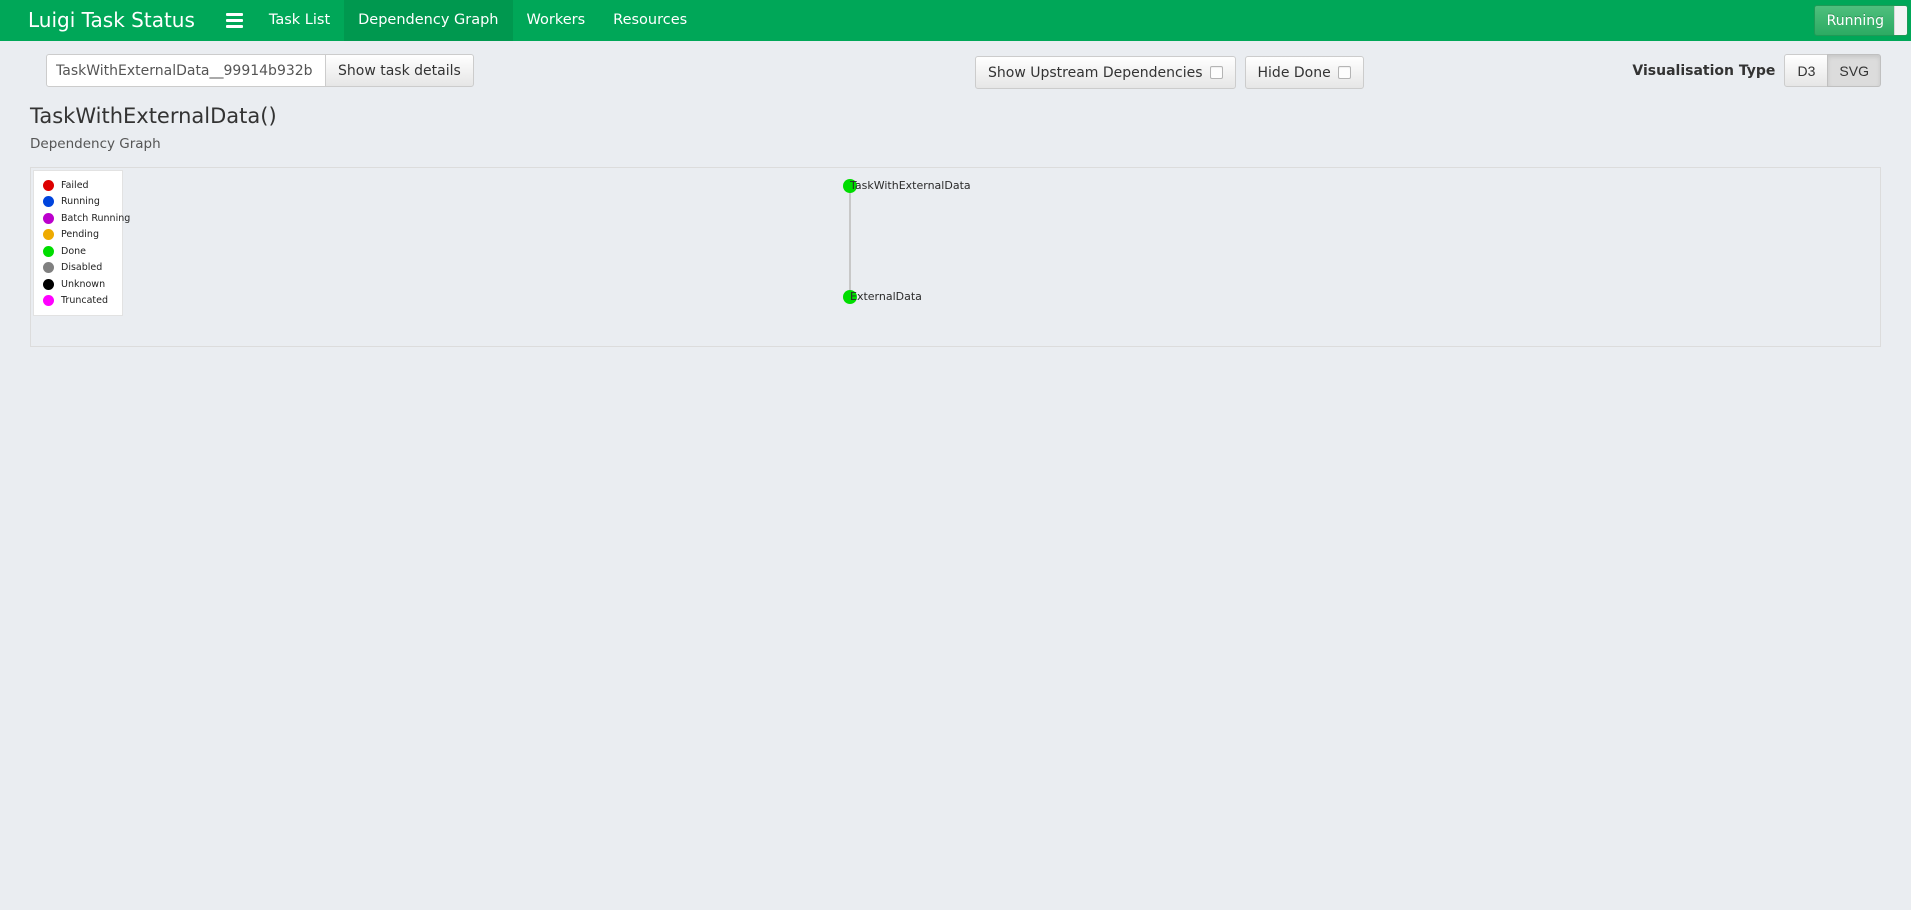  Describe the element at coordinates (1855, 20) in the screenshot. I see `scheduler-running-label: Running` at that location.